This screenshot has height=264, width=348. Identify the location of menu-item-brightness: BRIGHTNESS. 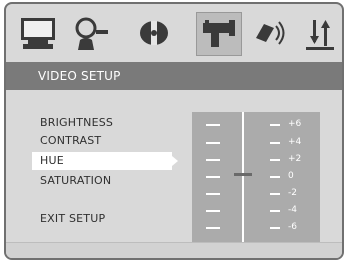
(76, 122).